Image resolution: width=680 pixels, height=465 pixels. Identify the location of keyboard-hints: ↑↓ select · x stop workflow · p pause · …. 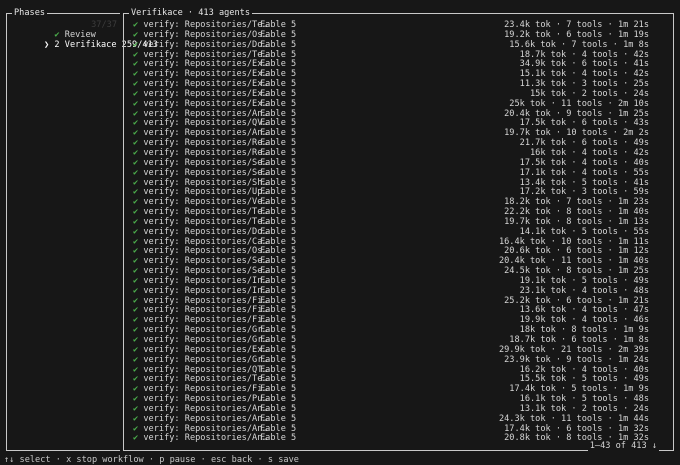
(151, 460).